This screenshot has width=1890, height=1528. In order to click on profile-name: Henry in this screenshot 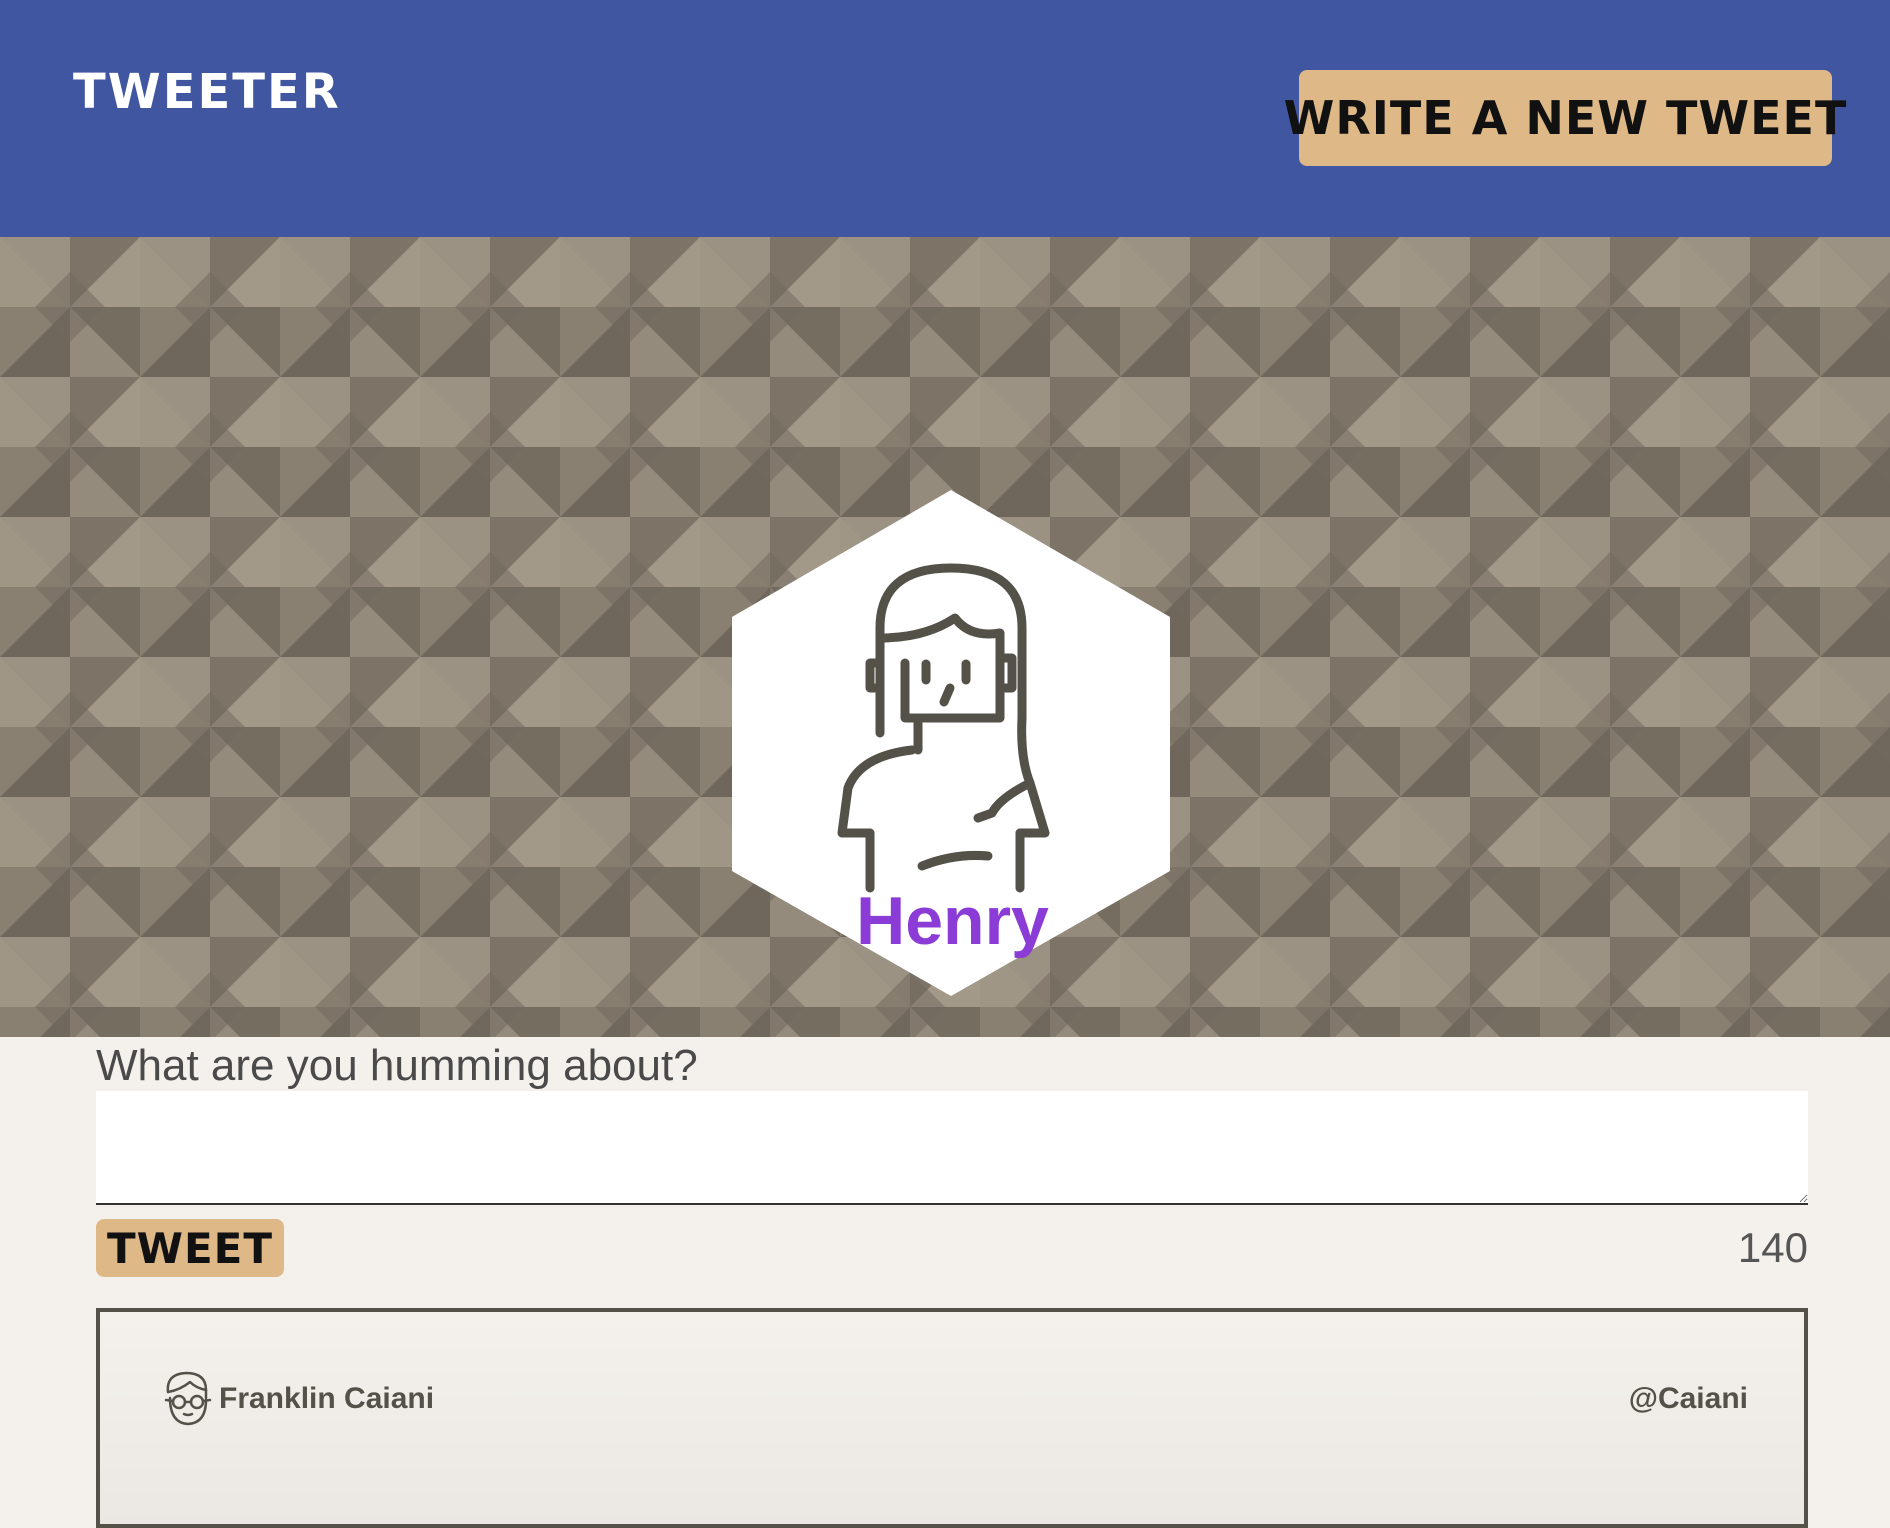, I will do `click(952, 921)`.